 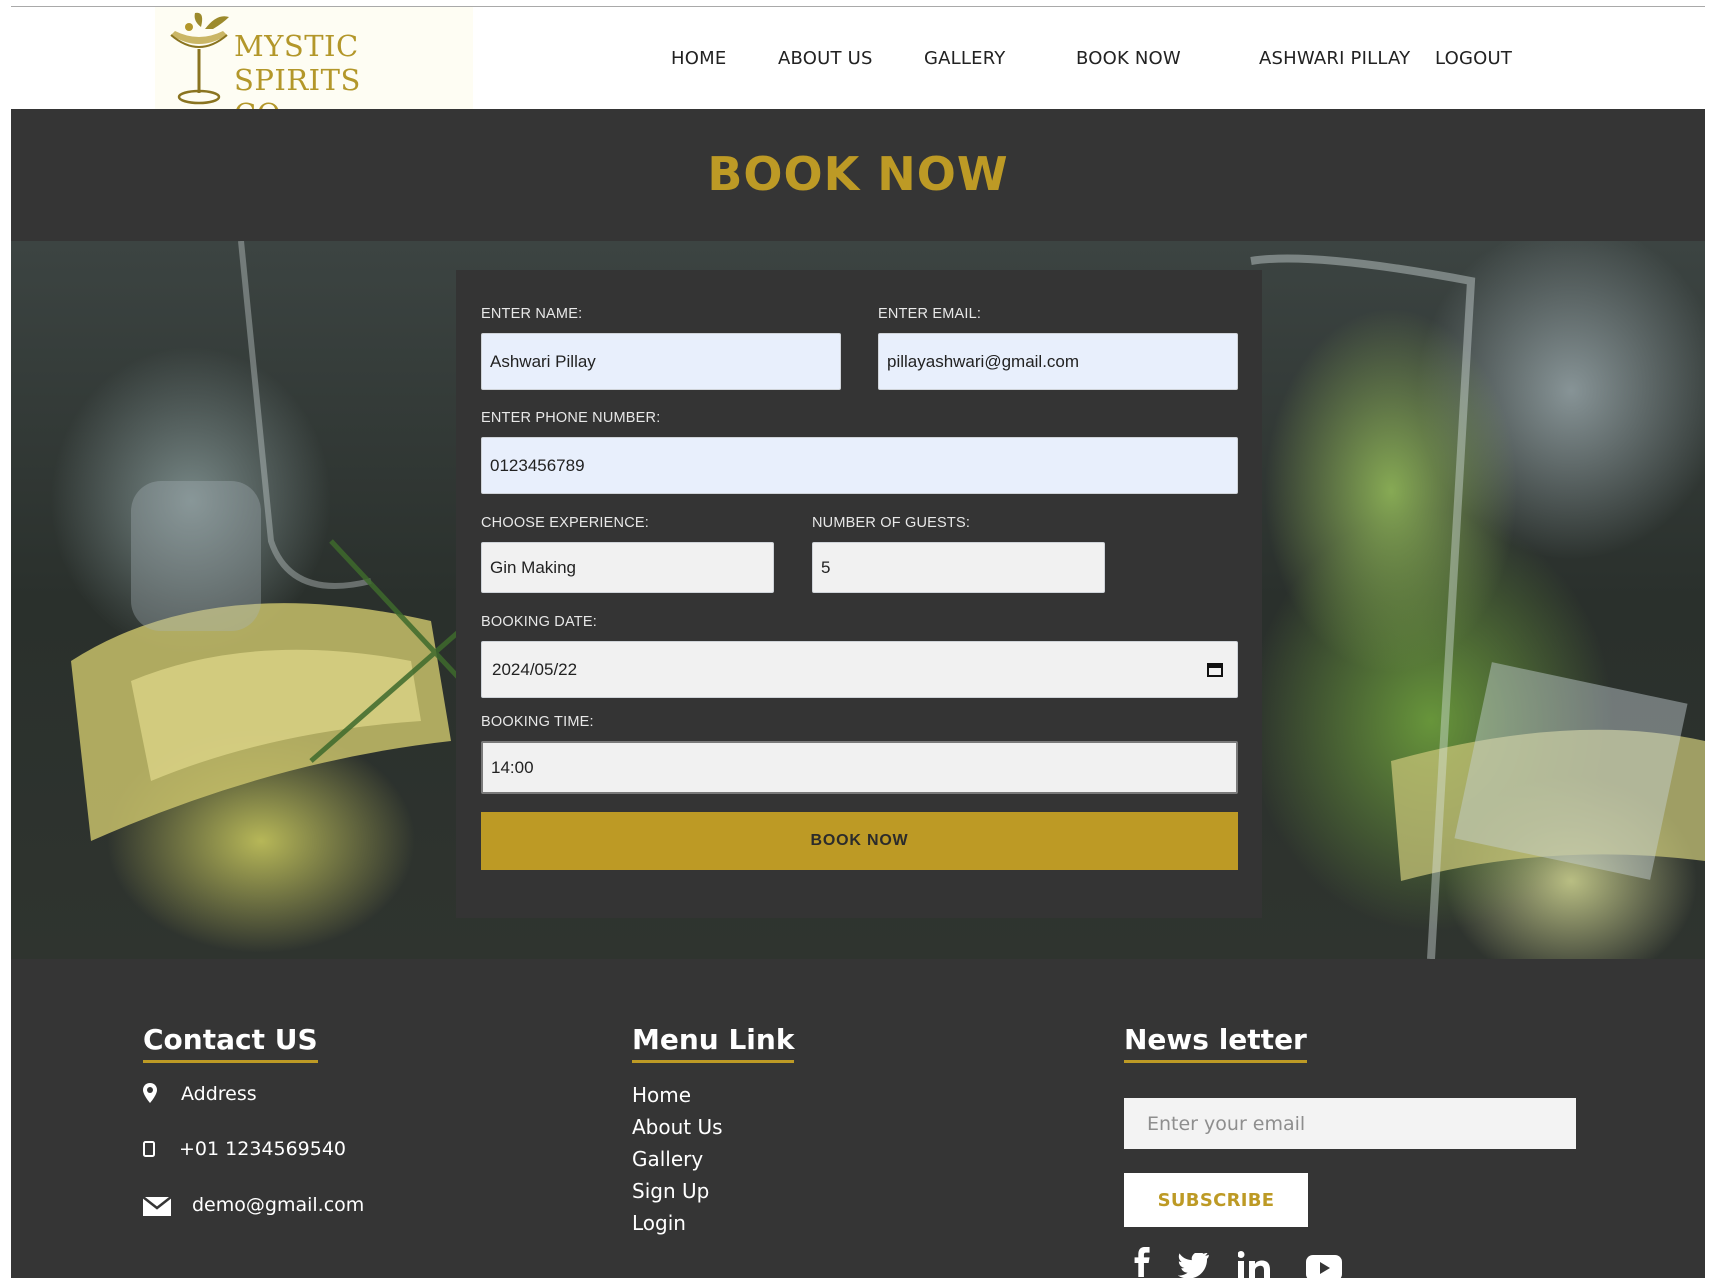 I want to click on nav-logout: LOGOUT, so click(x=1473, y=58).